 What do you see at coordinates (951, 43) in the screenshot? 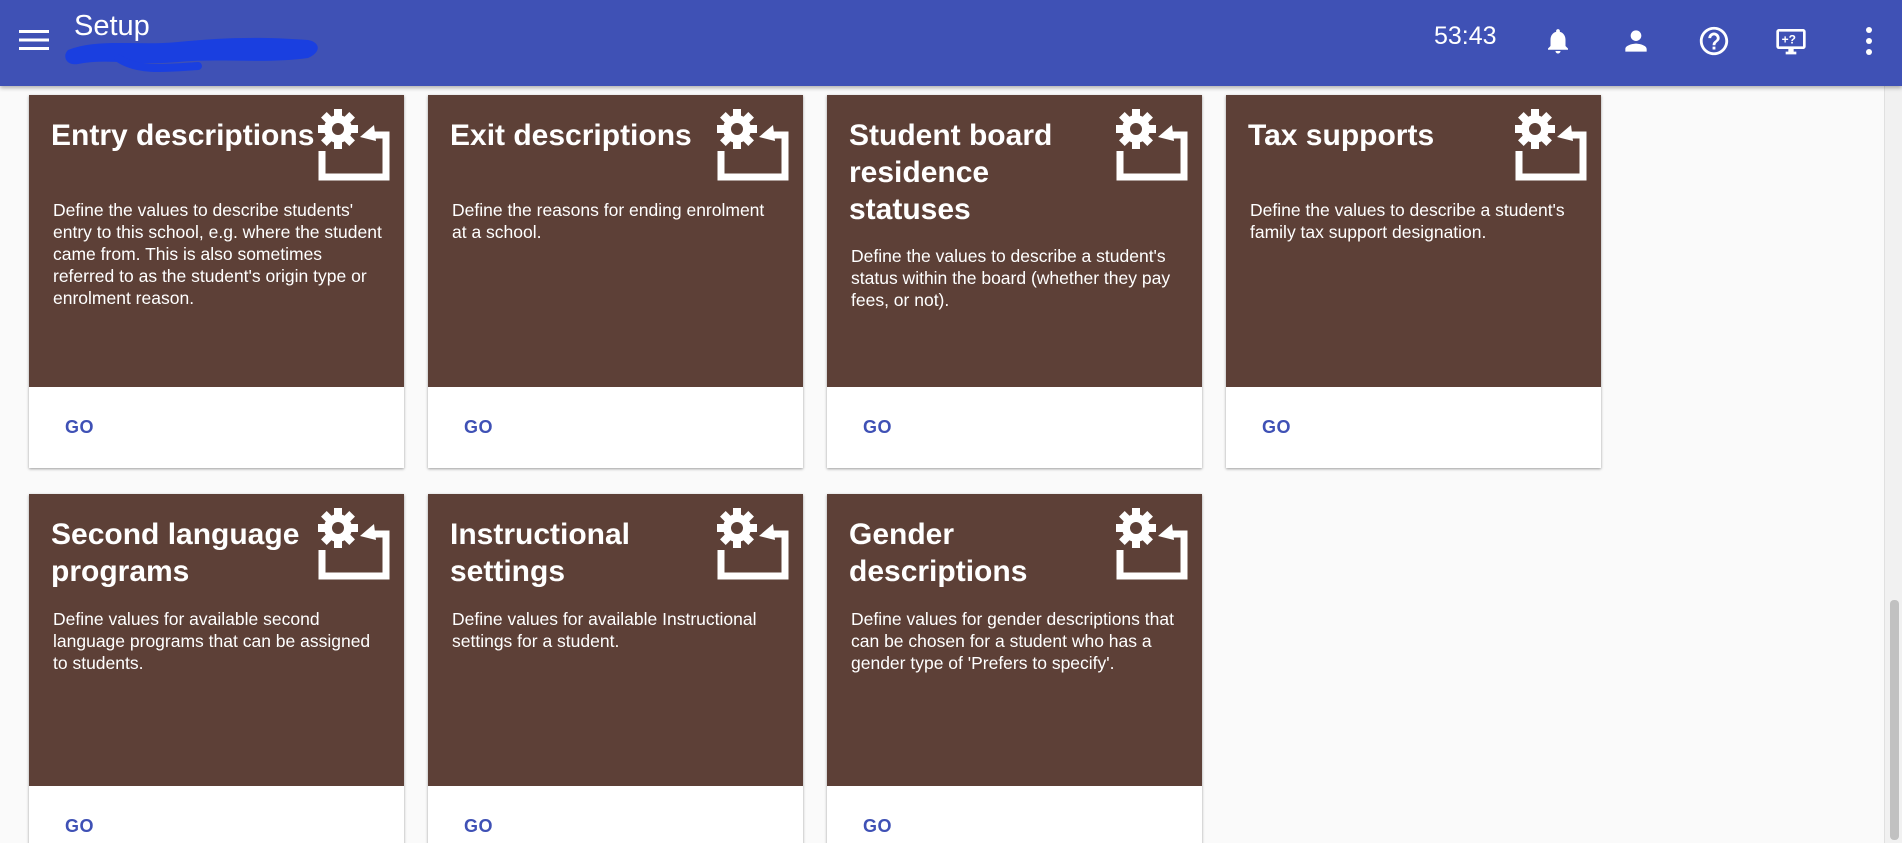
I see `app-bar: Setup 53:43 +?` at bounding box center [951, 43].